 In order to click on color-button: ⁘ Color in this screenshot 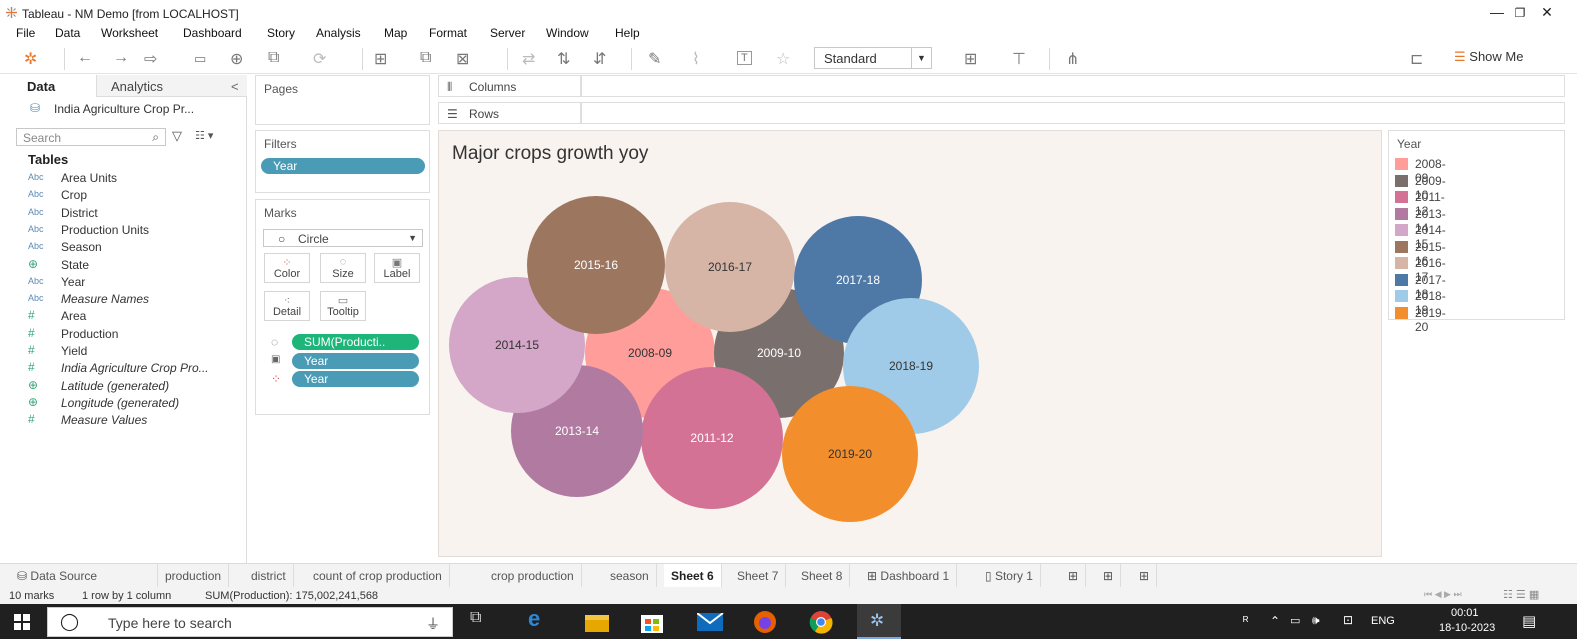, I will do `click(287, 268)`.